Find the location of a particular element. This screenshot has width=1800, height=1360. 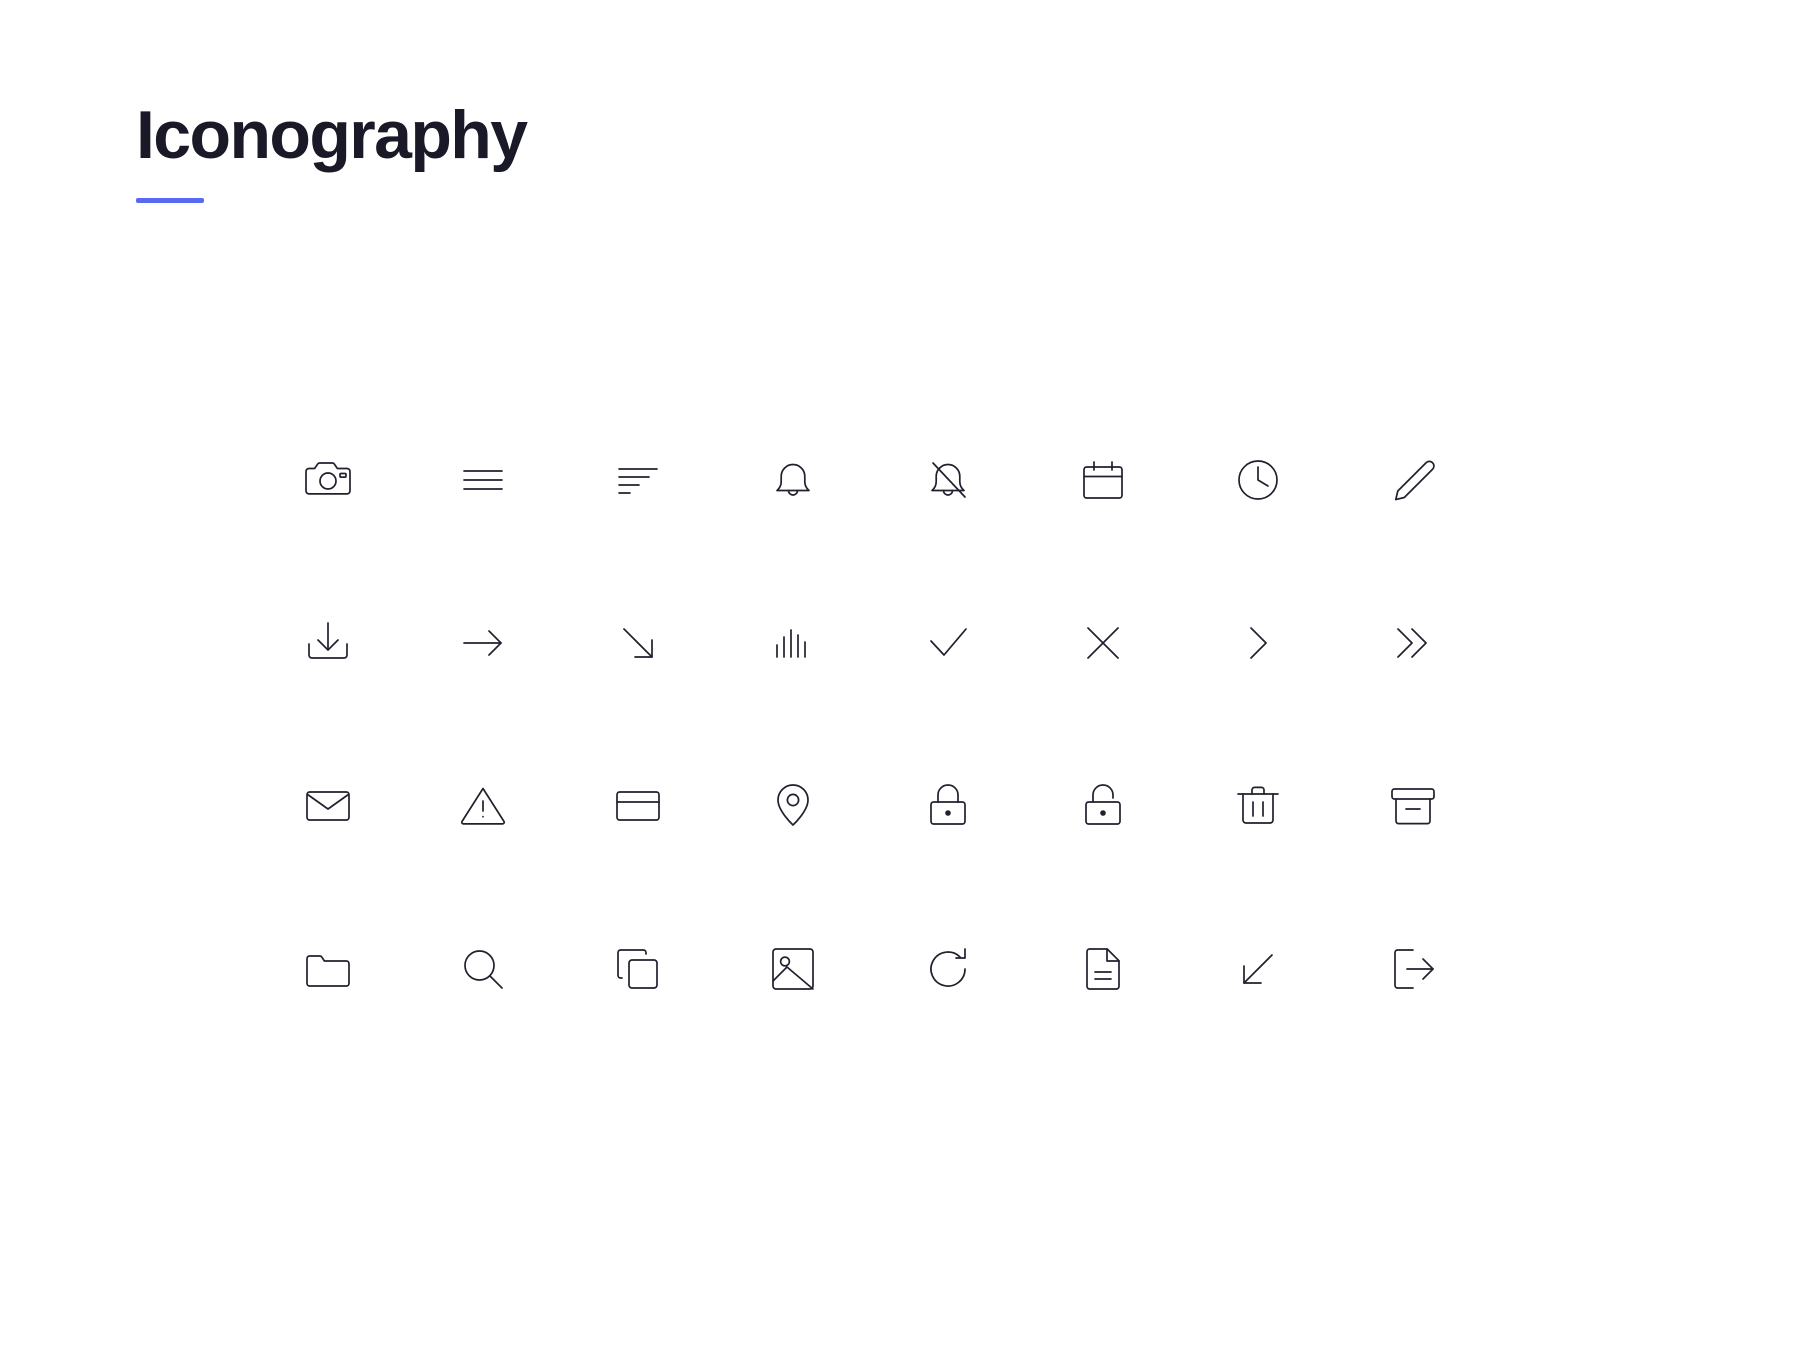

alert-triangle-icon is located at coordinates (483, 806).